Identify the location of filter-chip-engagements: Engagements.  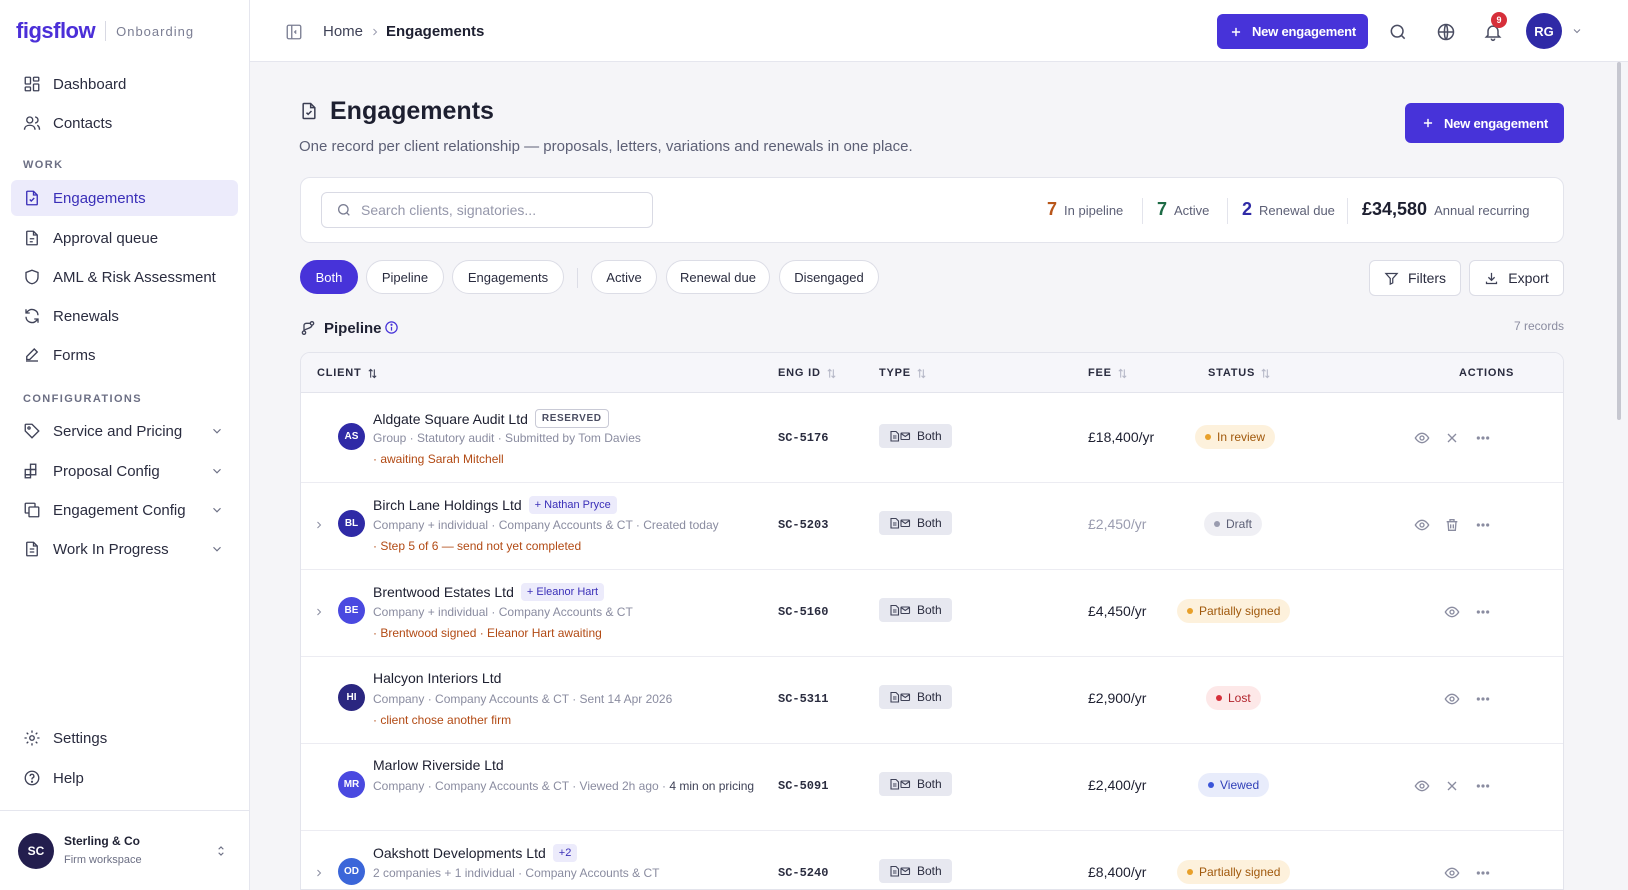
(508, 277).